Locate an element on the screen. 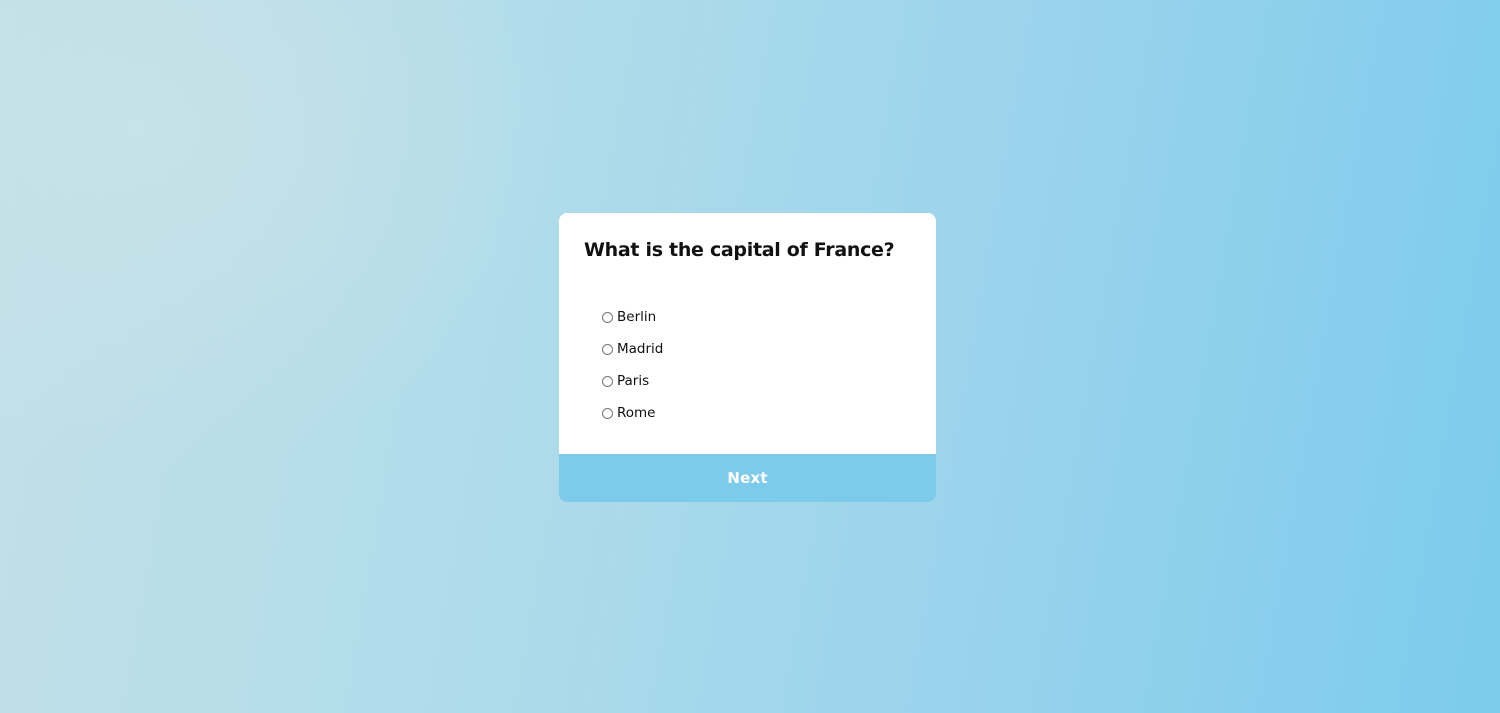 The width and height of the screenshot is (1500, 713). question-text: What is the capital of France? is located at coordinates (739, 250).